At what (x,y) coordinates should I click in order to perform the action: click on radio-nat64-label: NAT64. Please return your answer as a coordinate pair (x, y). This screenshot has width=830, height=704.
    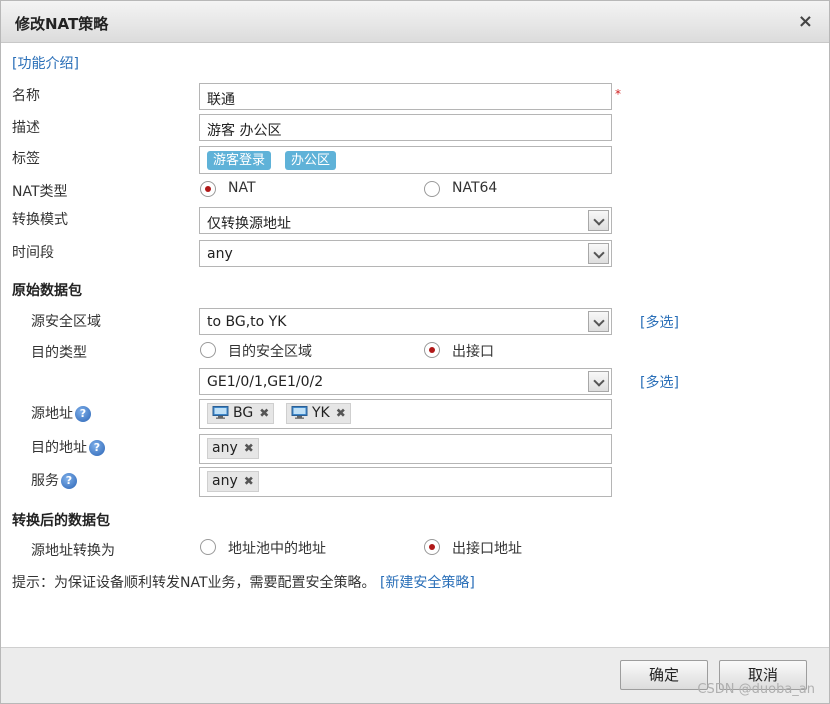
    Looking at the image, I should click on (475, 188).